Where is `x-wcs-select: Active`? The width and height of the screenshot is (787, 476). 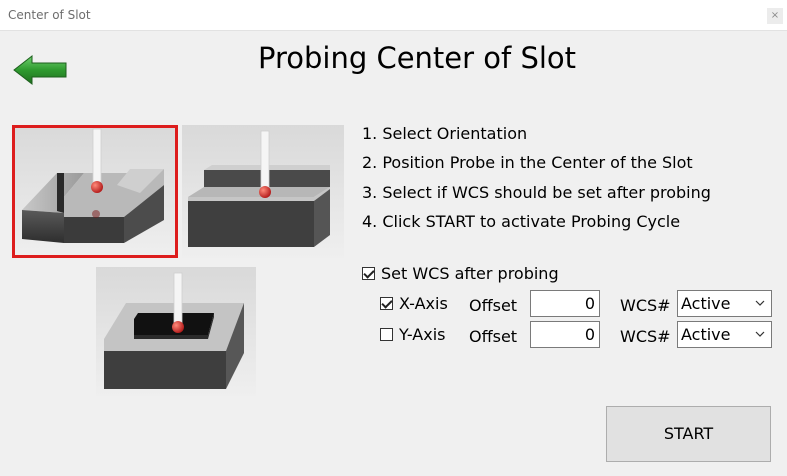
x-wcs-select: Active is located at coordinates (724, 303).